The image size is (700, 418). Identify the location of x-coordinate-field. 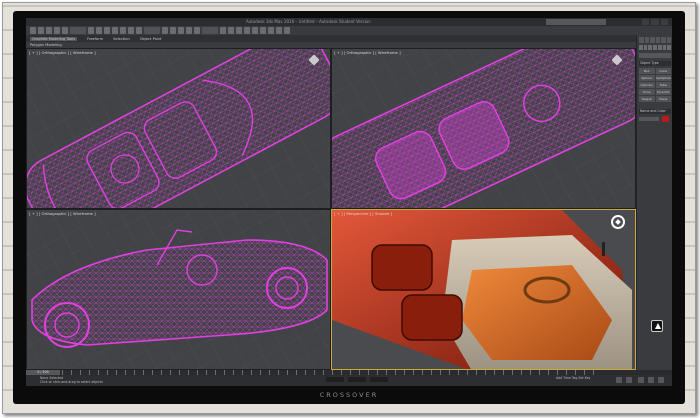
(335, 379).